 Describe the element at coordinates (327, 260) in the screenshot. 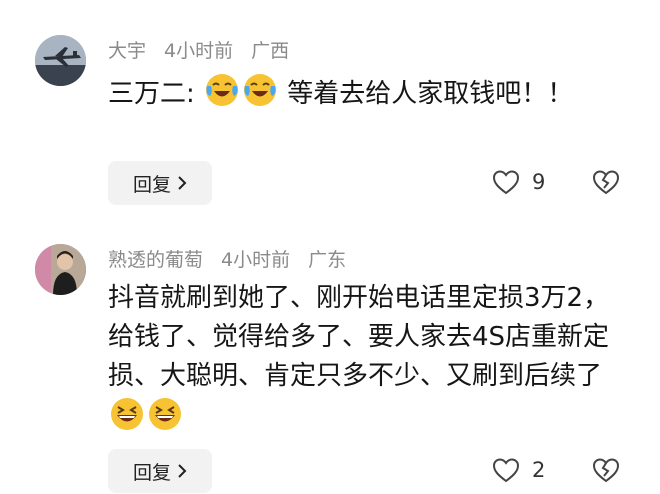

I see `location: 广东` at that location.